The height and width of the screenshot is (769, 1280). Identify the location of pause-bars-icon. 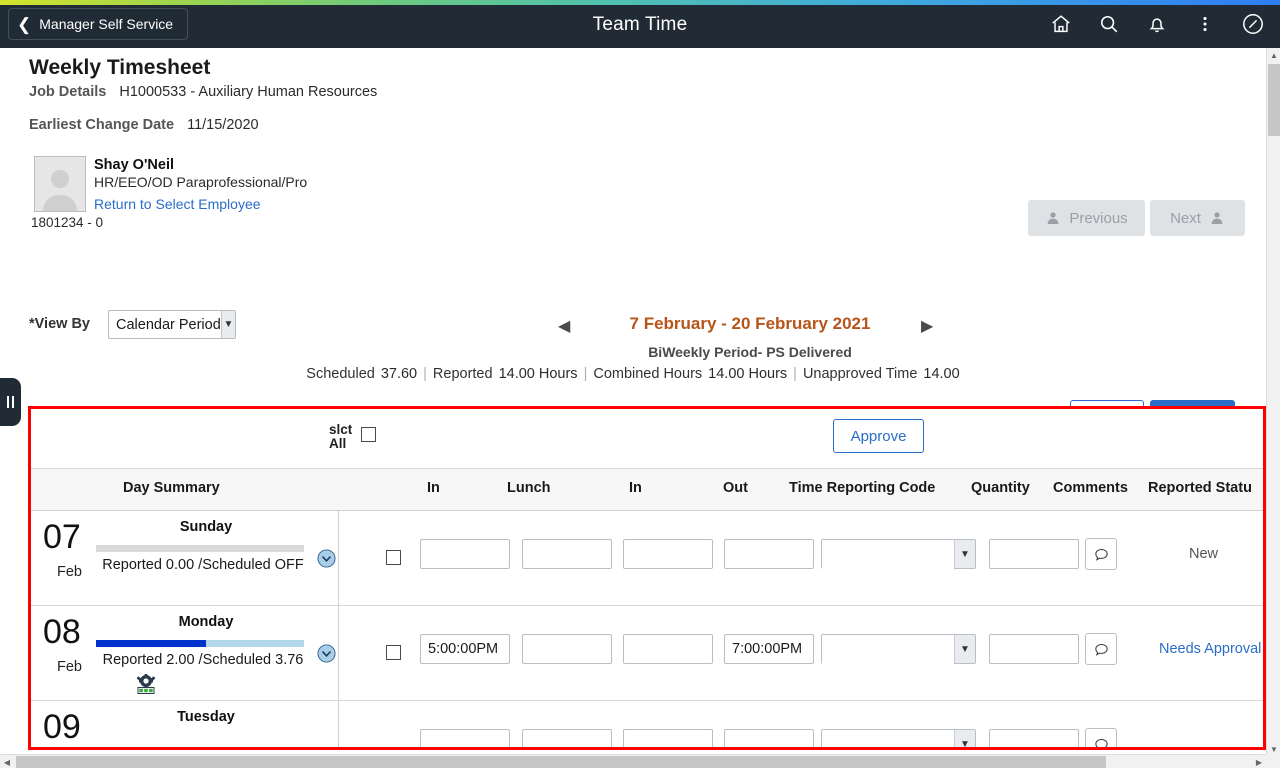
(10, 402).